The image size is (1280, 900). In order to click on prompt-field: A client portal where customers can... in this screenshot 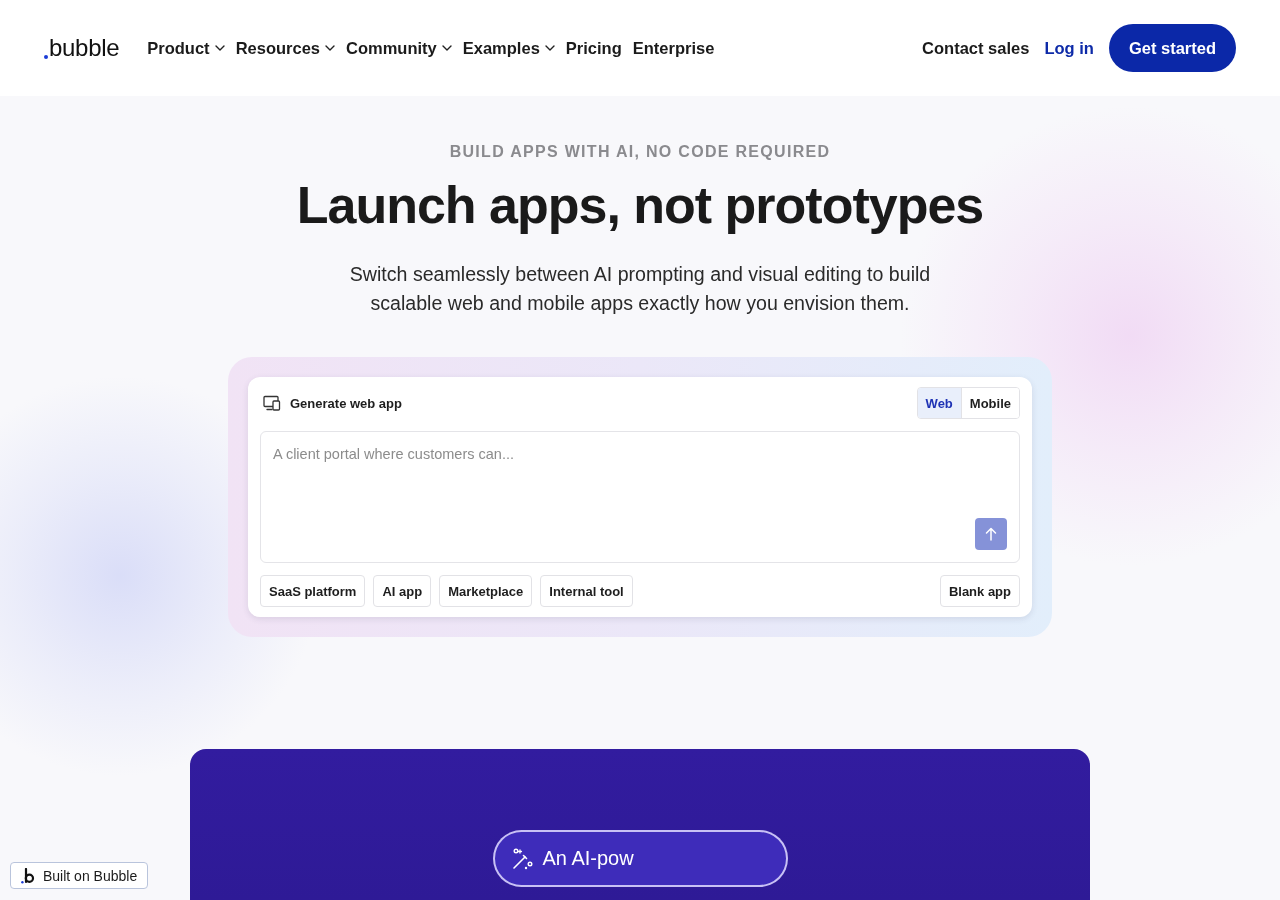, I will do `click(640, 497)`.